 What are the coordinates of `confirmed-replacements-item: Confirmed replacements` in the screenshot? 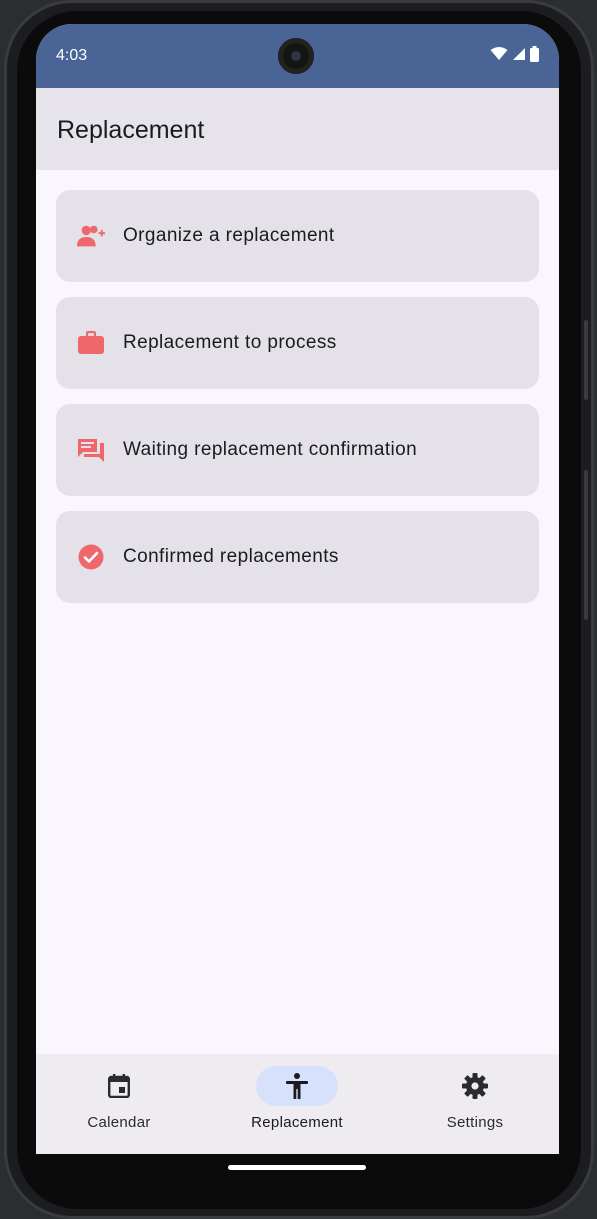 It's located at (297, 557).